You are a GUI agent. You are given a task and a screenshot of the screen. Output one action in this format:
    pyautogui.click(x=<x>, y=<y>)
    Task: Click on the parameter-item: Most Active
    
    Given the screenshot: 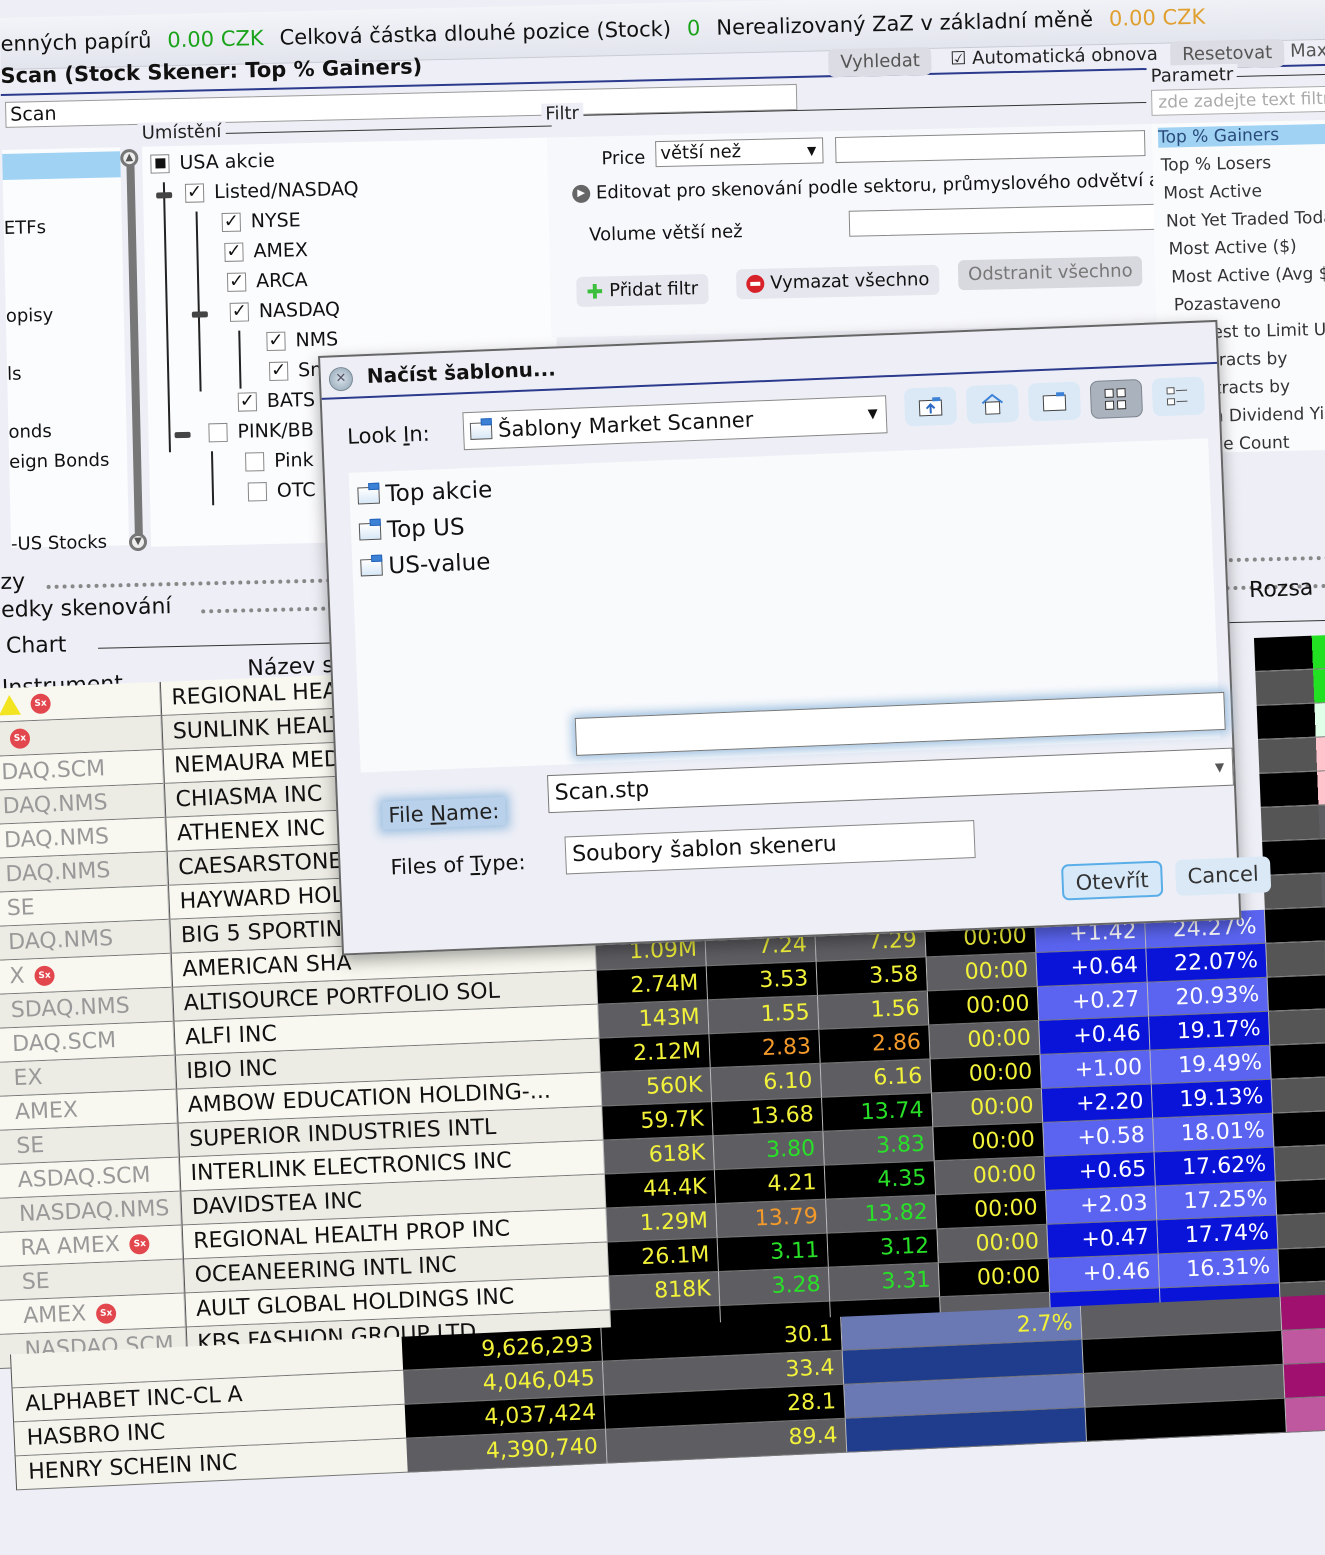 What is the action you would take?
    pyautogui.click(x=1212, y=192)
    